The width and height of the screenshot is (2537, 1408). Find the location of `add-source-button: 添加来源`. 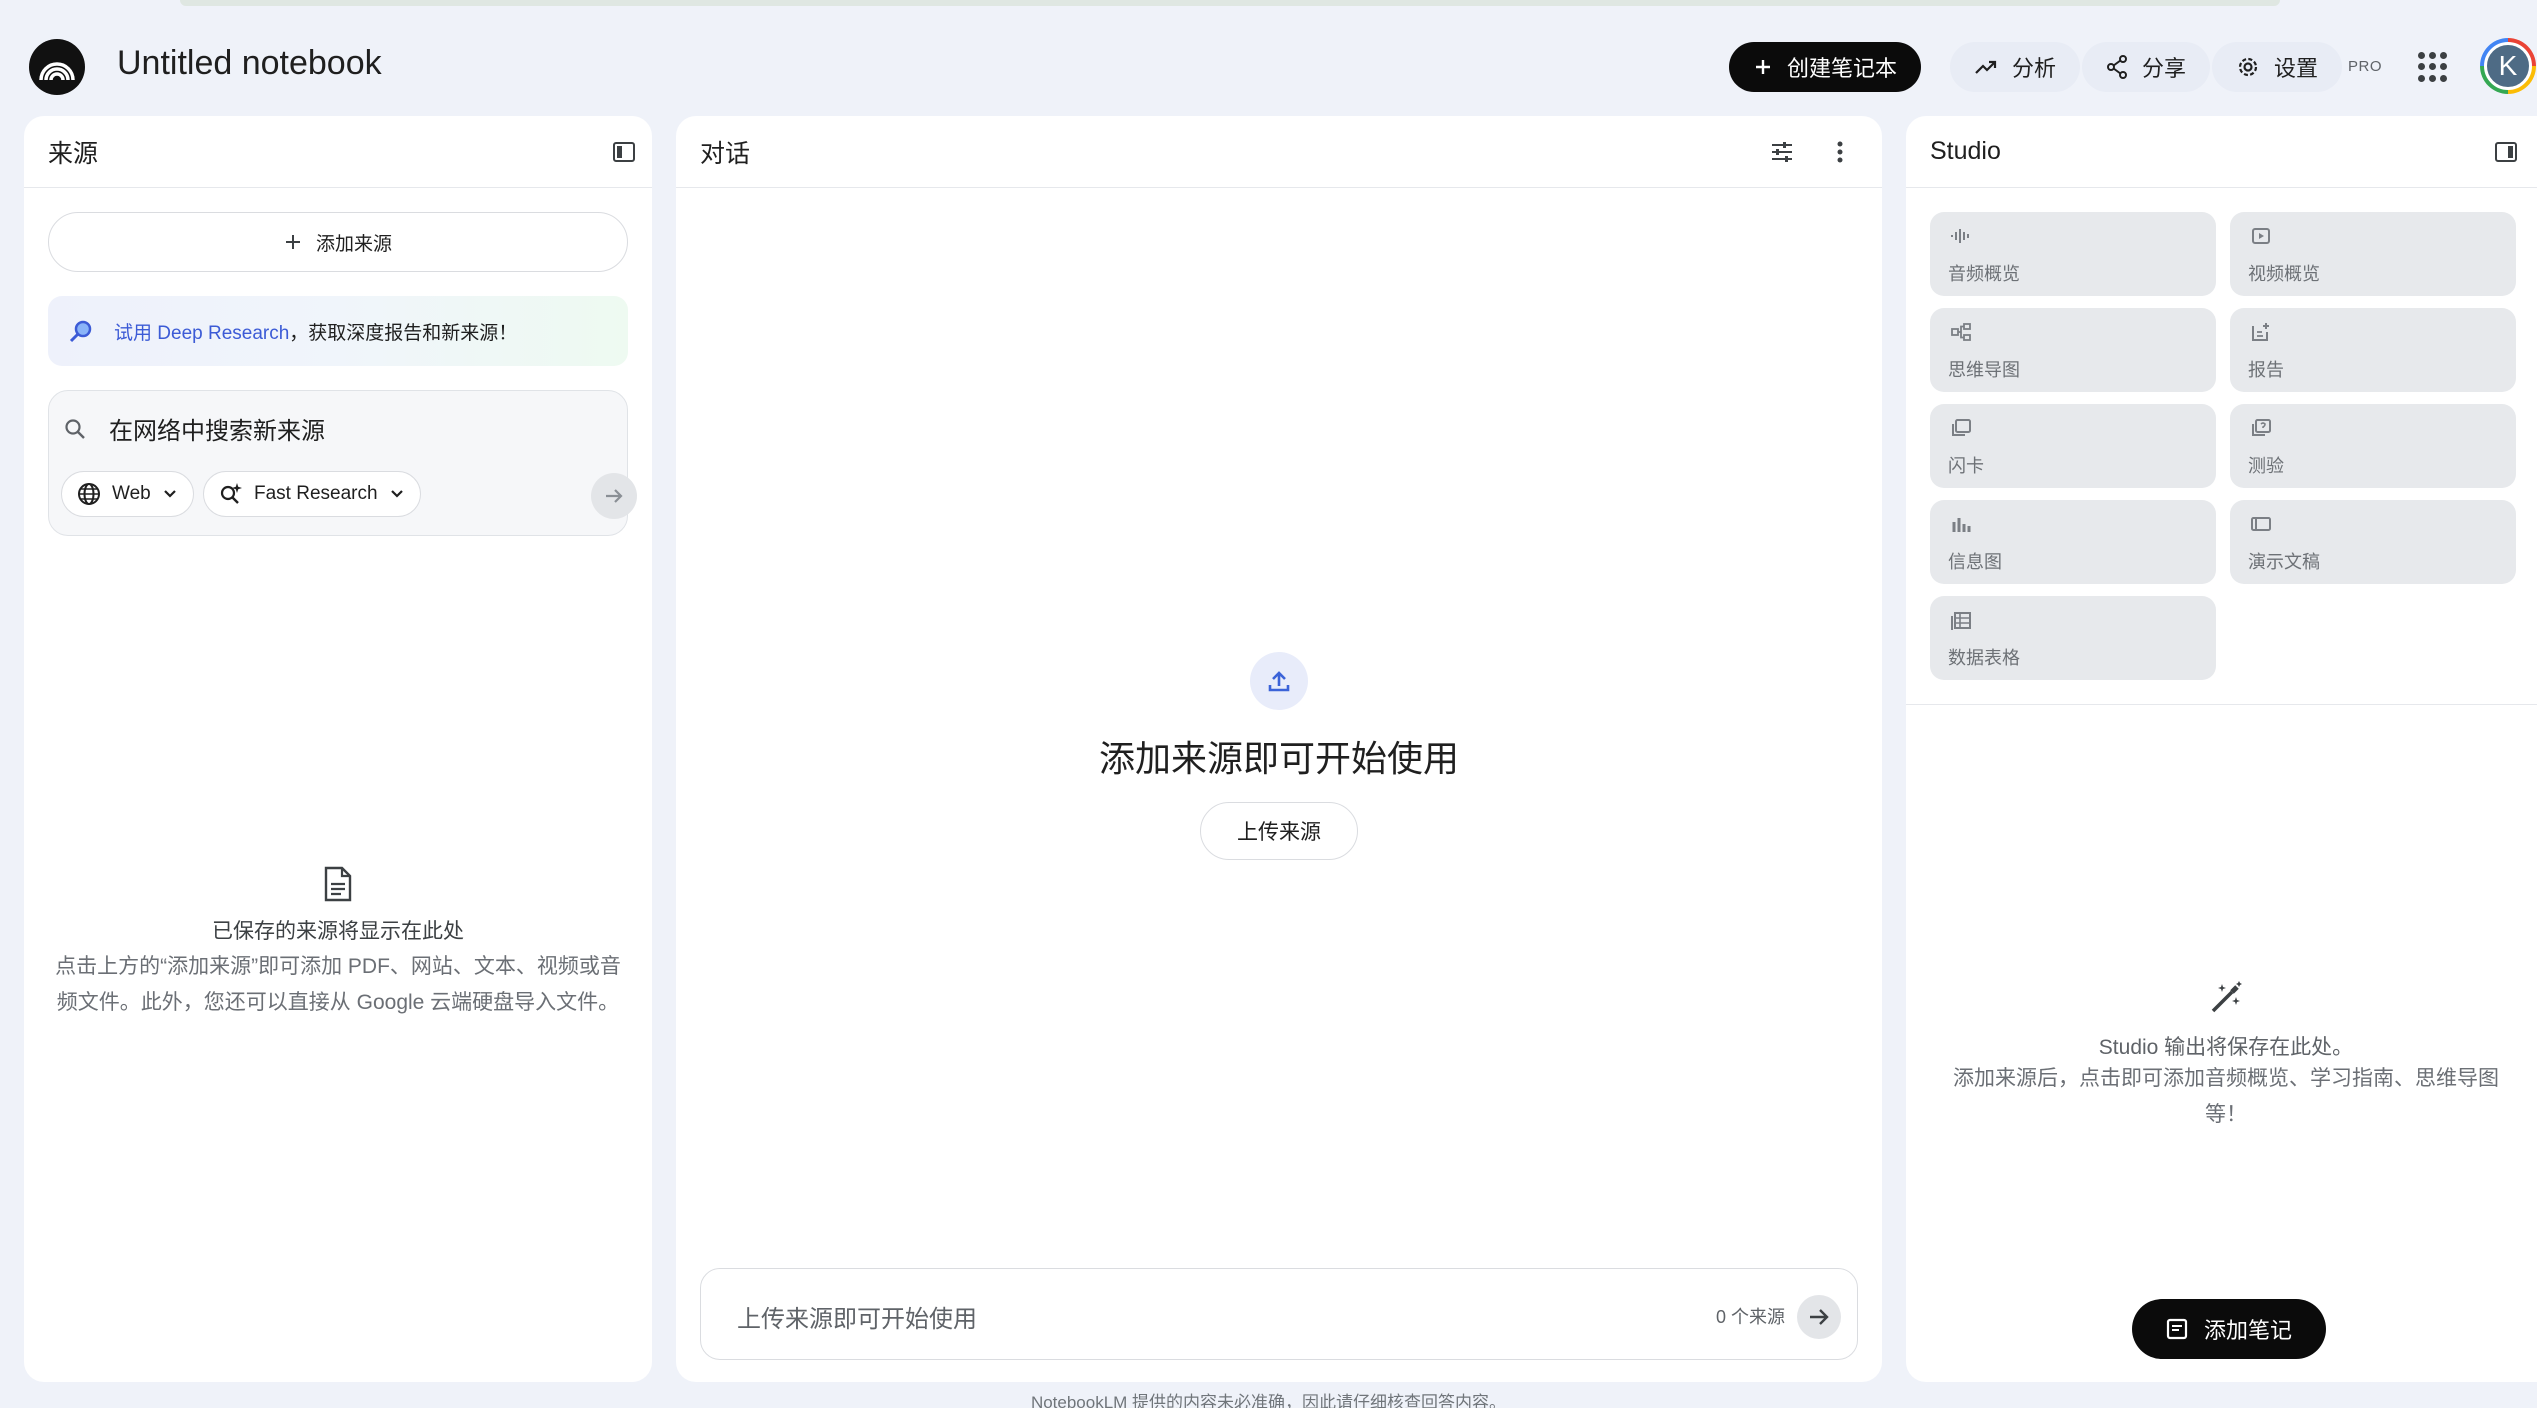

add-source-button: 添加来源 is located at coordinates (338, 242).